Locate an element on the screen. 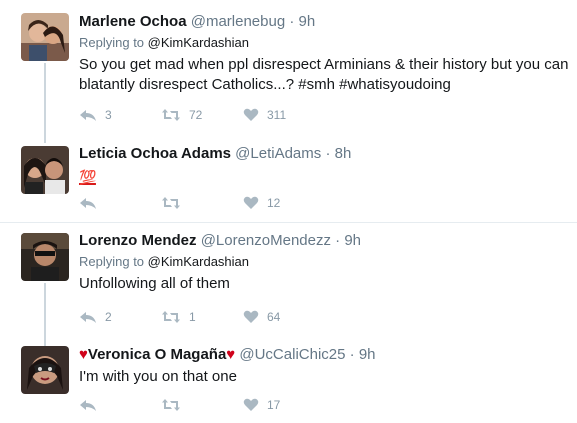  tweet-header: Leticia Ochoa Adams @LetiAdams · 8h is located at coordinates (324, 153).